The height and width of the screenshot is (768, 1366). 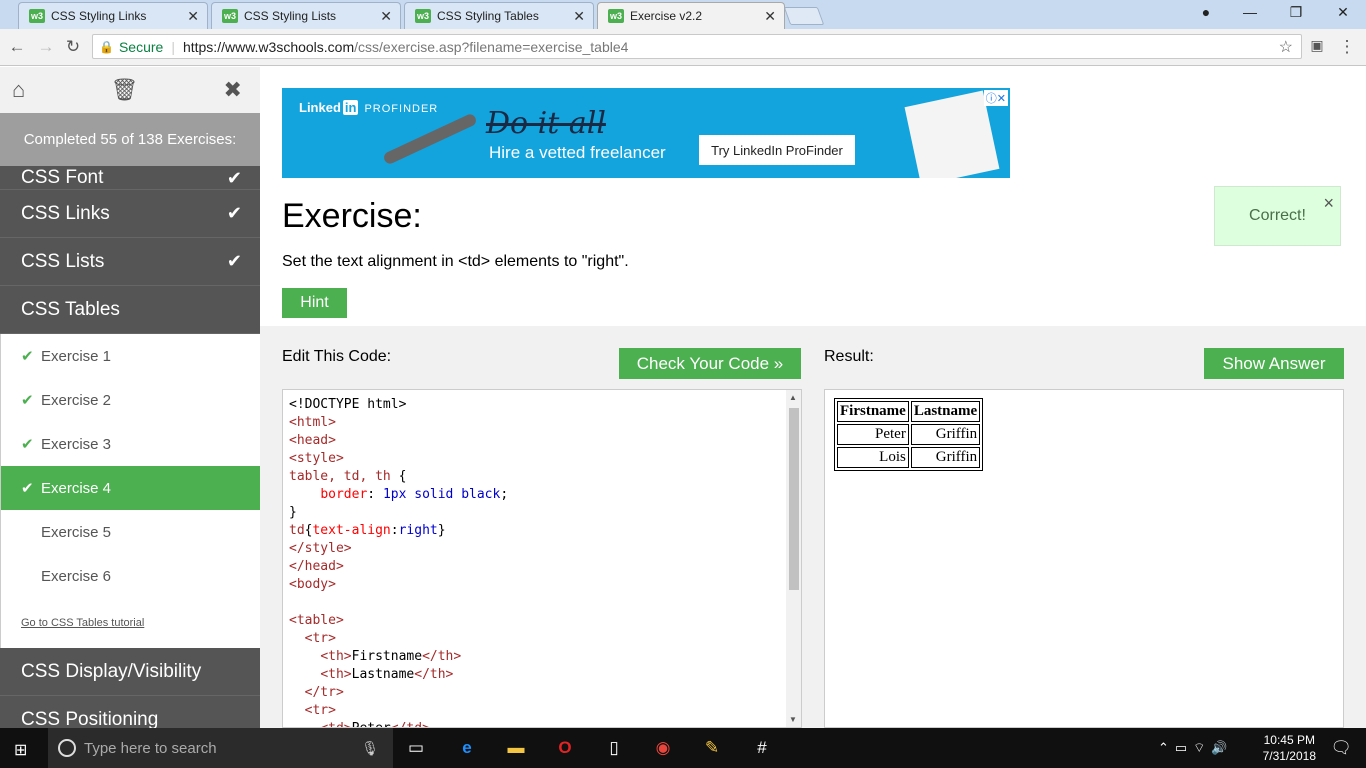 What do you see at coordinates (18, 90) in the screenshot?
I see `home-icon: ⌂` at bounding box center [18, 90].